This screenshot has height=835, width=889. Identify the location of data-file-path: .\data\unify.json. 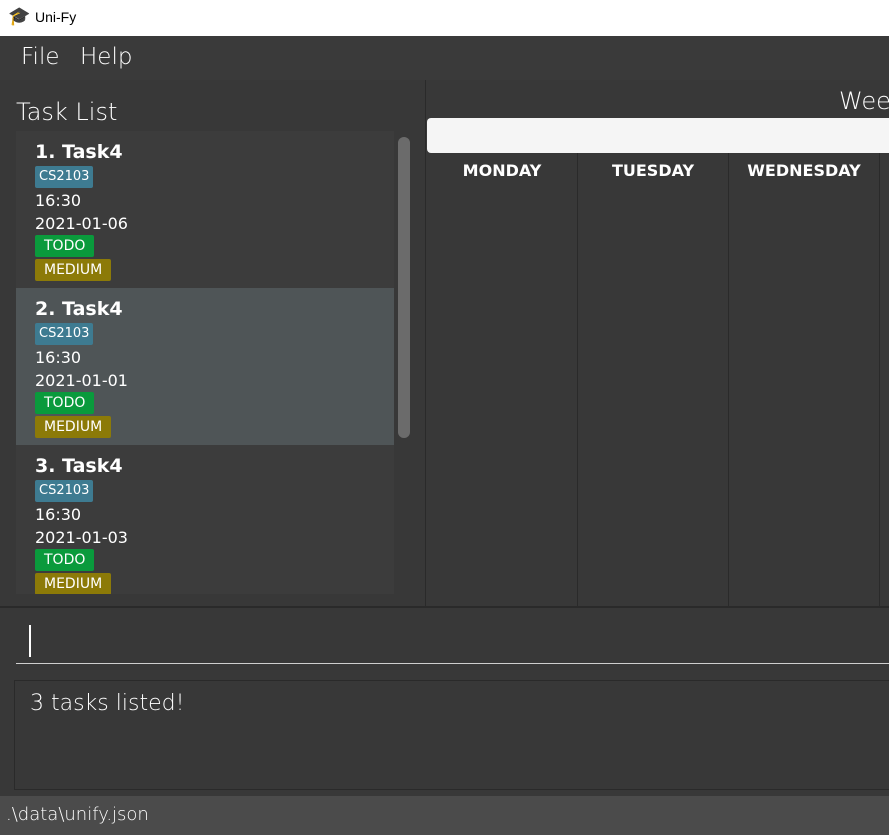
(77, 814).